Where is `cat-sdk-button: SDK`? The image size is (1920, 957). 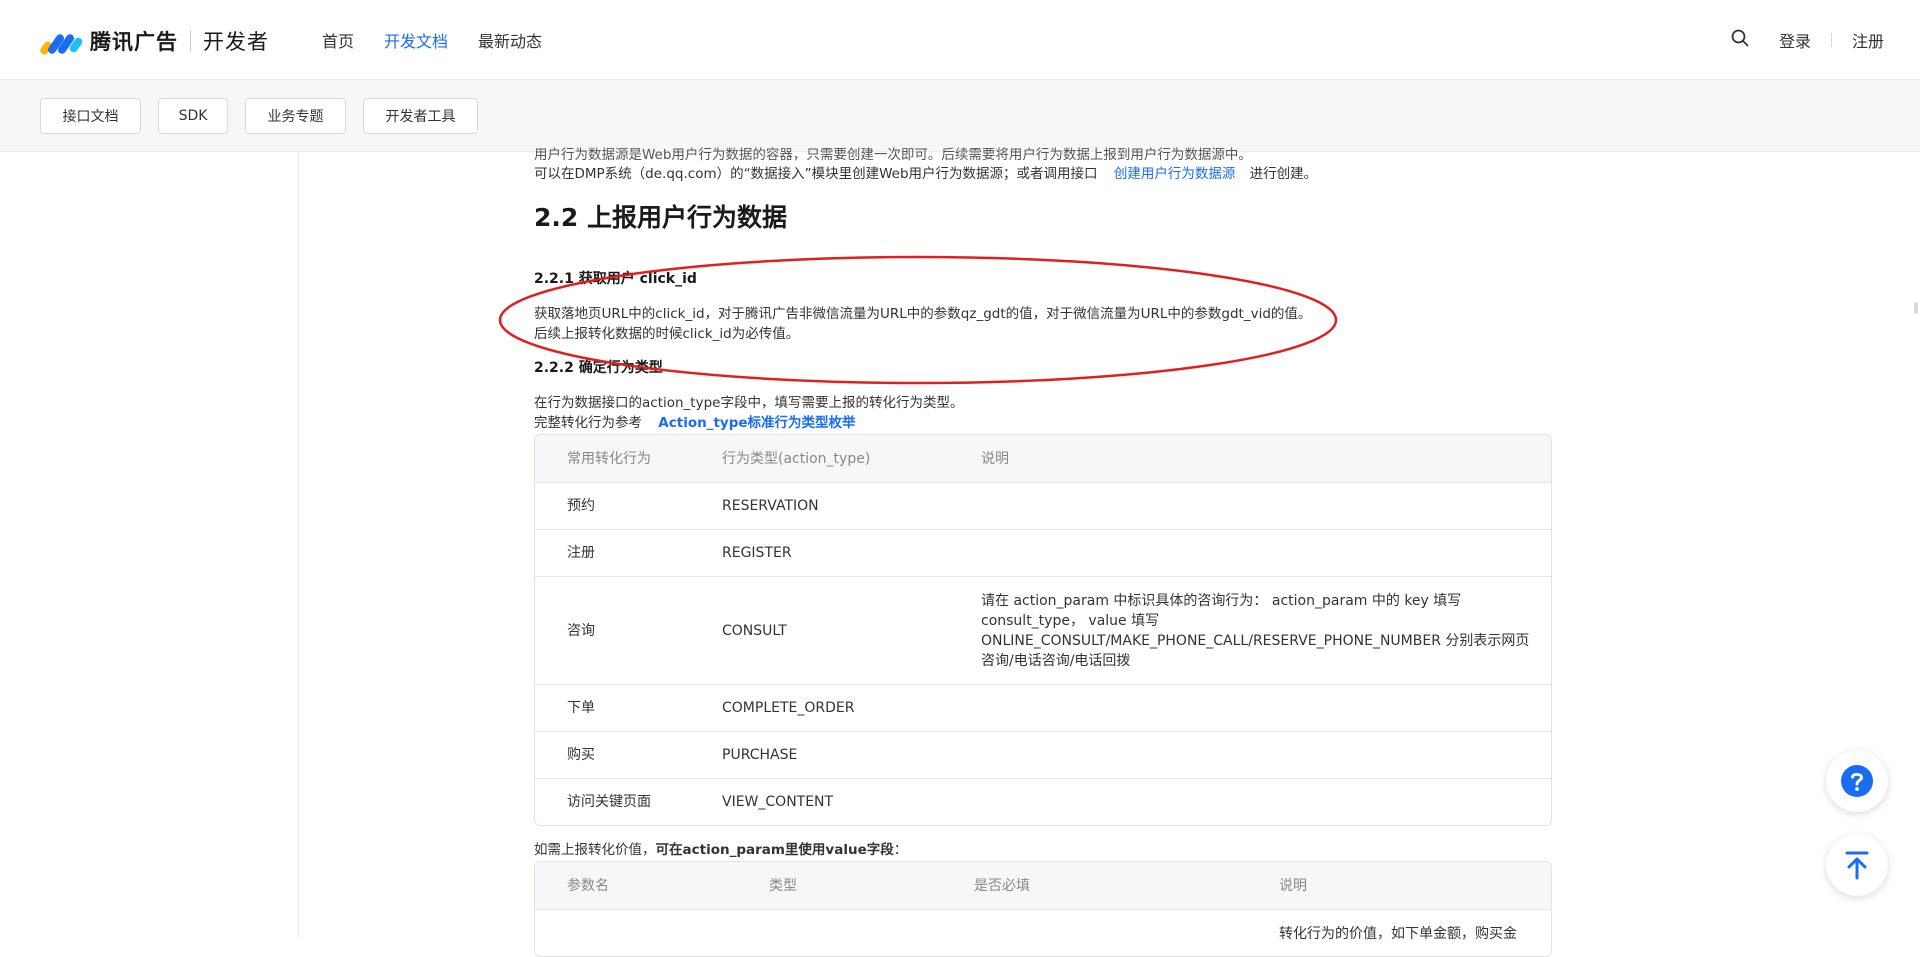
cat-sdk-button: SDK is located at coordinates (193, 116).